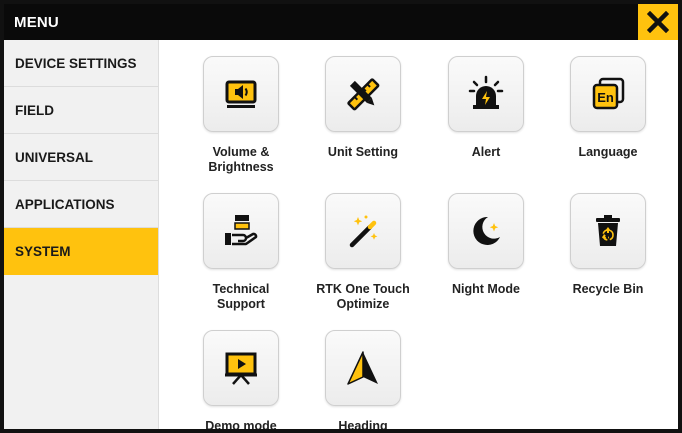 This screenshot has height=433, width=682. Describe the element at coordinates (341, 22) in the screenshot. I see `title-bar: MENU` at that location.